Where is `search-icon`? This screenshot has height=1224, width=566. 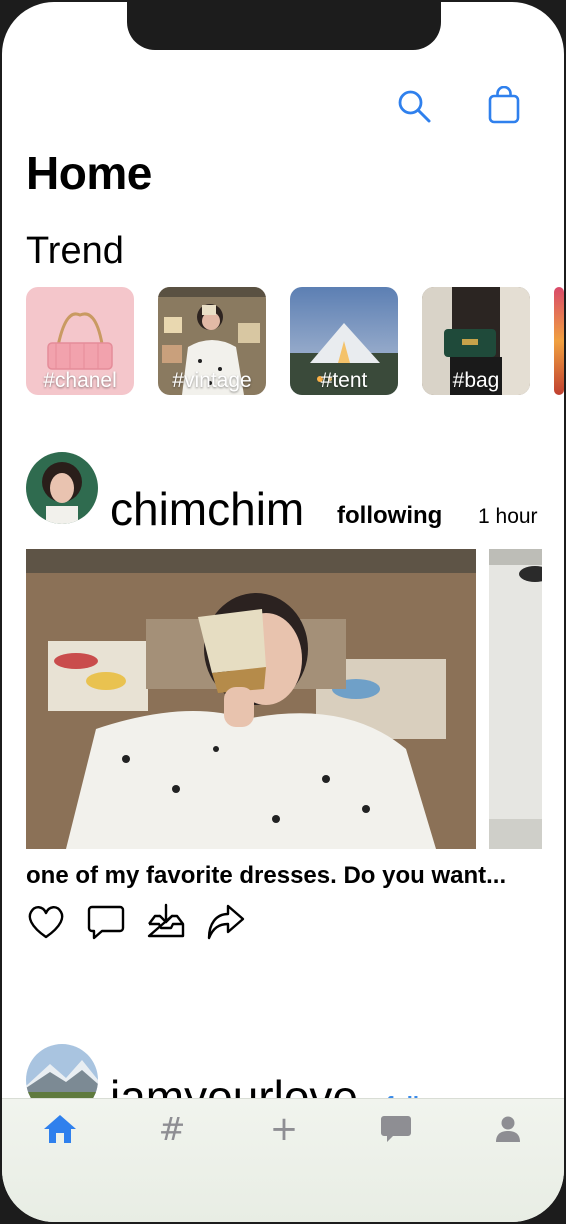 search-icon is located at coordinates (414, 106).